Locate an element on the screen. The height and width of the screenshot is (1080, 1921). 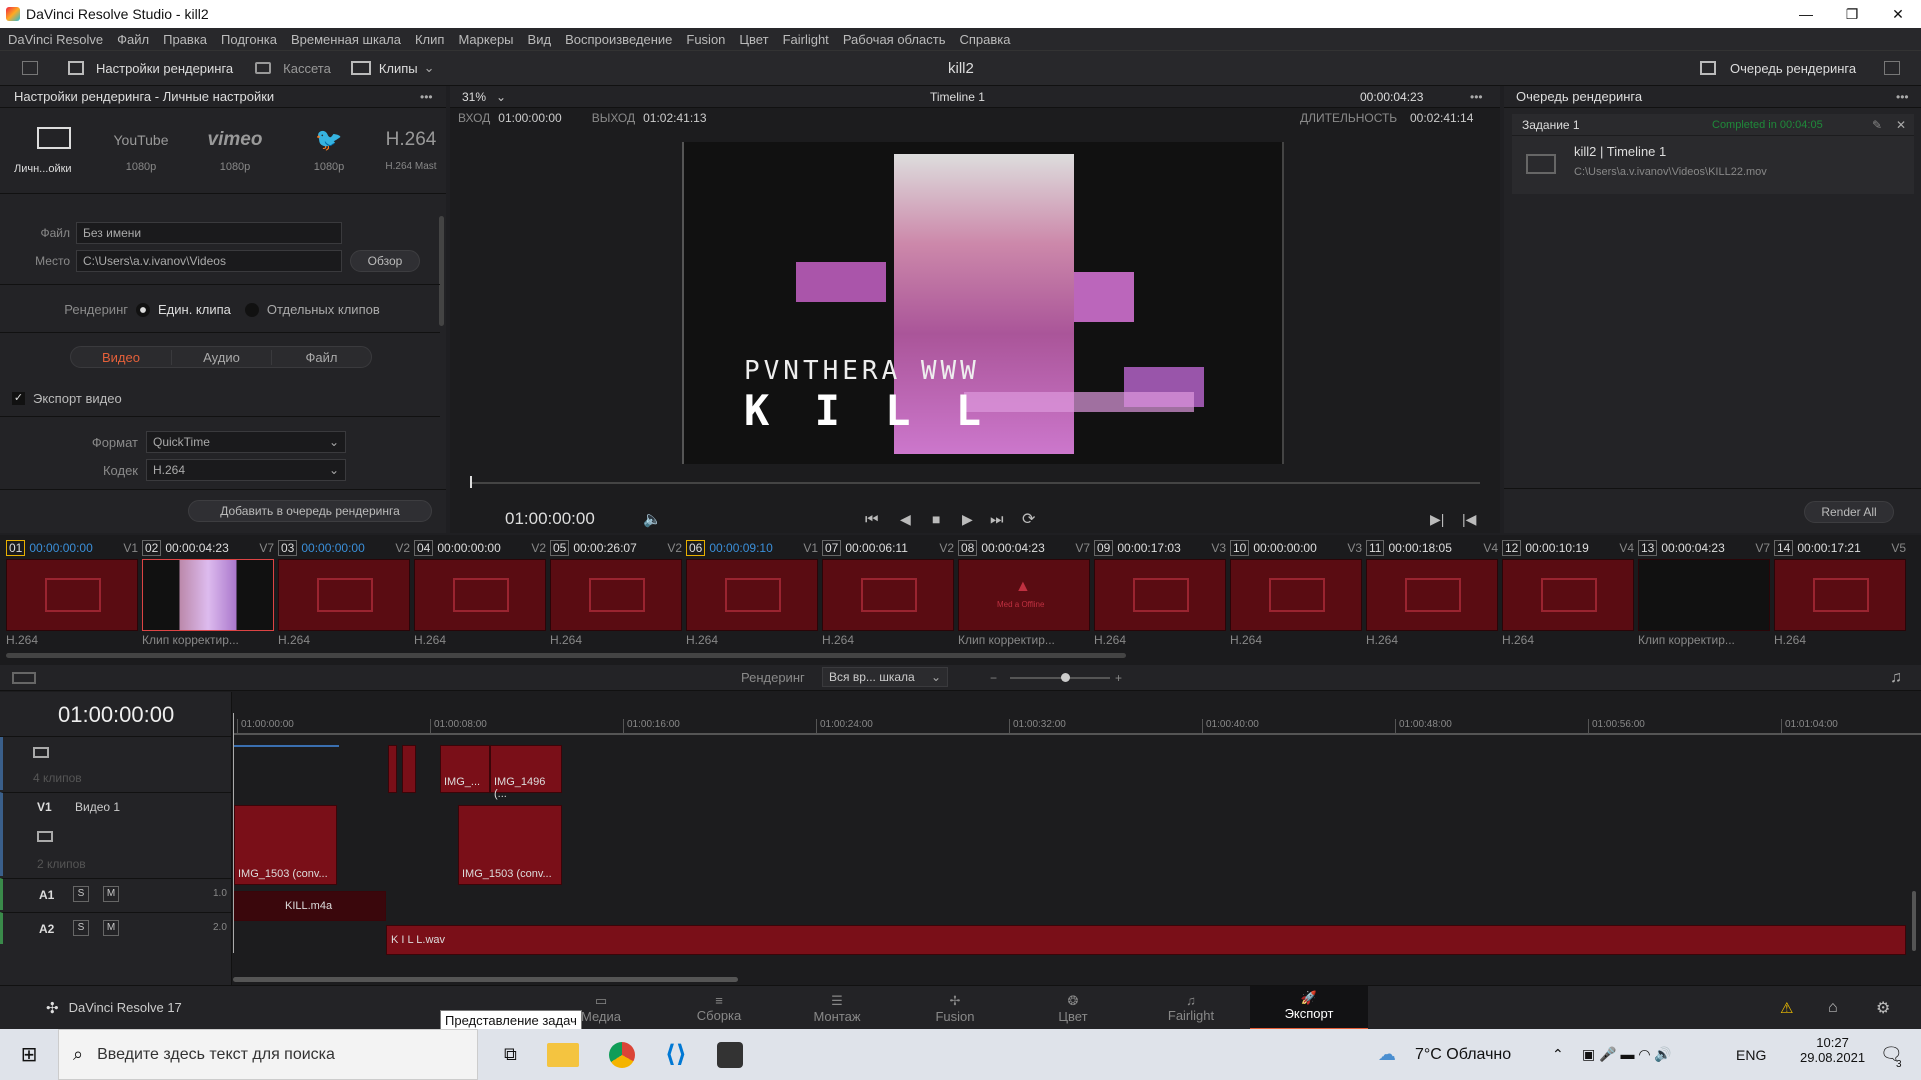
audio-clip-kill-m4a: KILL.m4a is located at coordinates (310, 906).